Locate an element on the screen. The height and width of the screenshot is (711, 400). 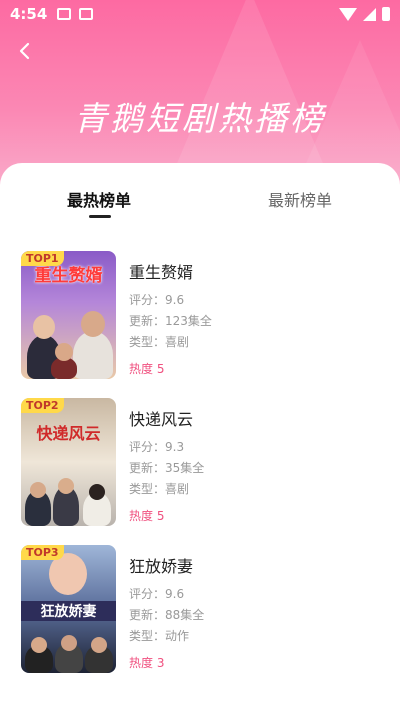
status-bar: 4:54 is located at coordinates (200, 14).